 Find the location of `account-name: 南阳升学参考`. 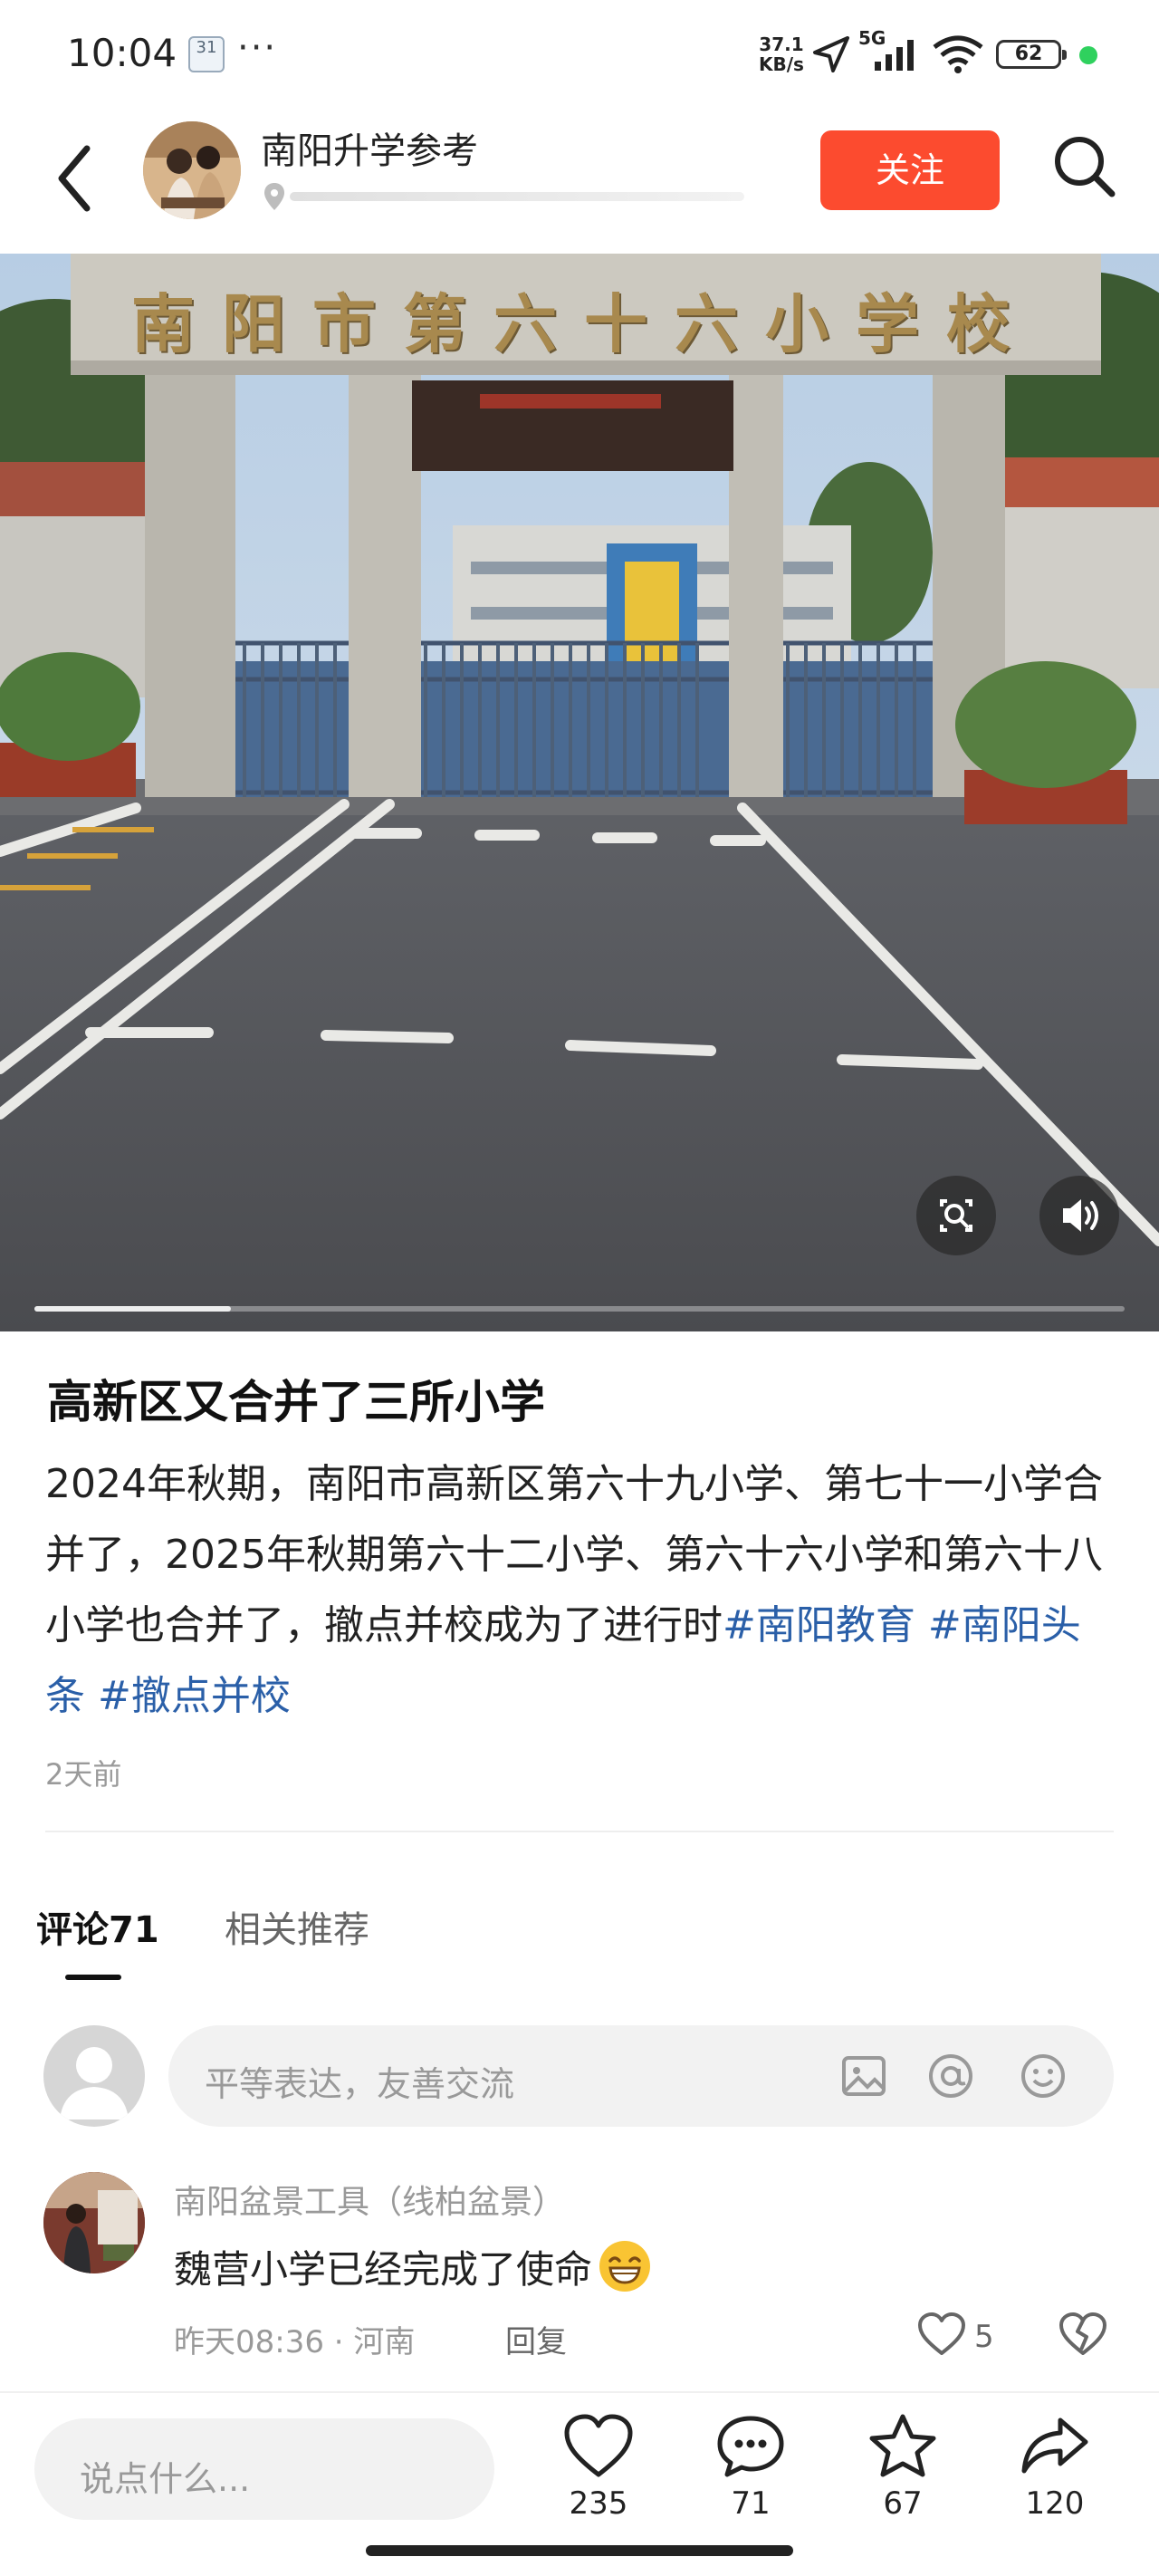

account-name: 南阳升学参考 is located at coordinates (370, 147).